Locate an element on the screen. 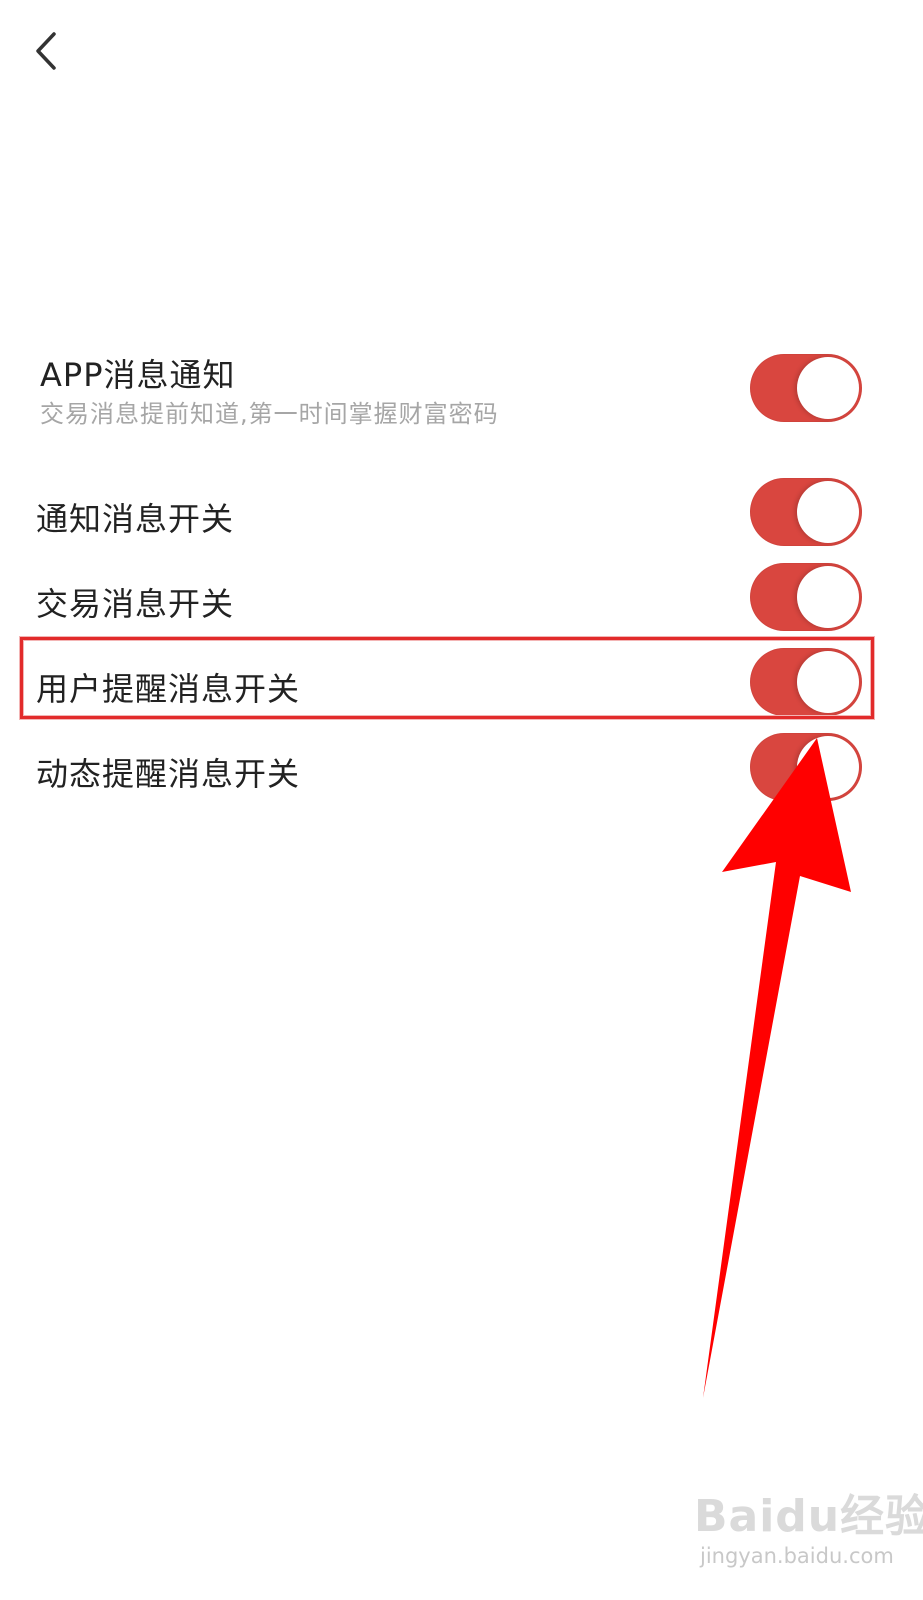  notification-message-toggle is located at coordinates (806, 512).